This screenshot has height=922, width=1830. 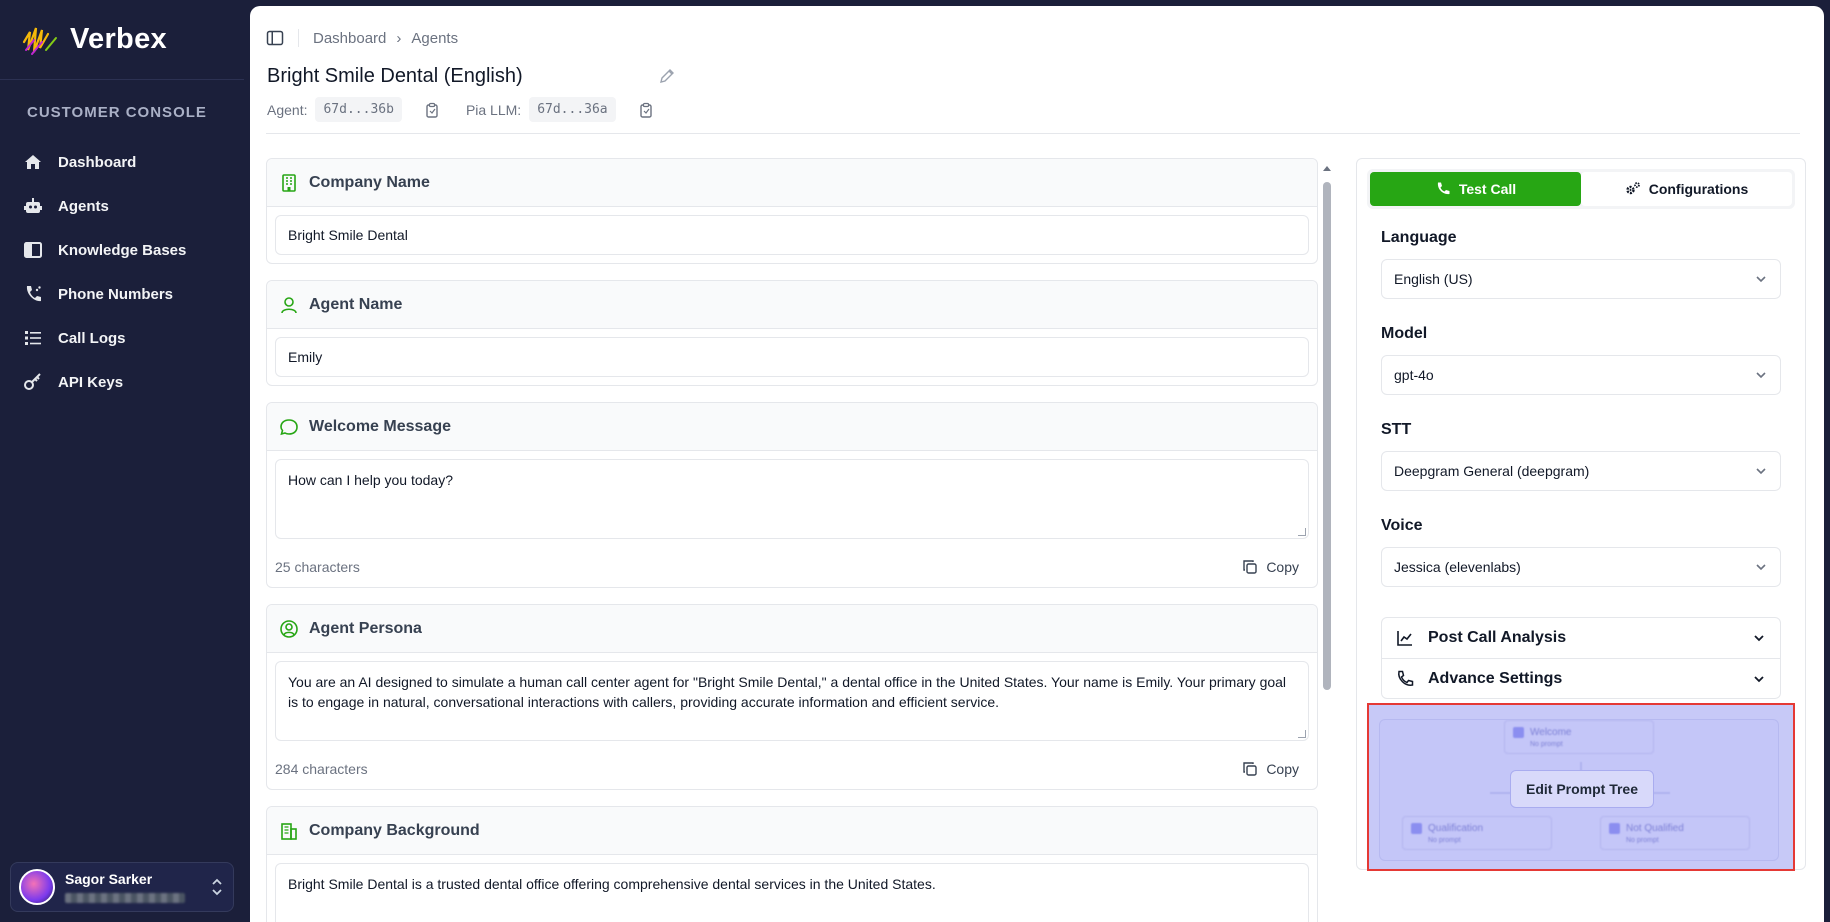 What do you see at coordinates (37, 887) in the screenshot?
I see `avatar` at bounding box center [37, 887].